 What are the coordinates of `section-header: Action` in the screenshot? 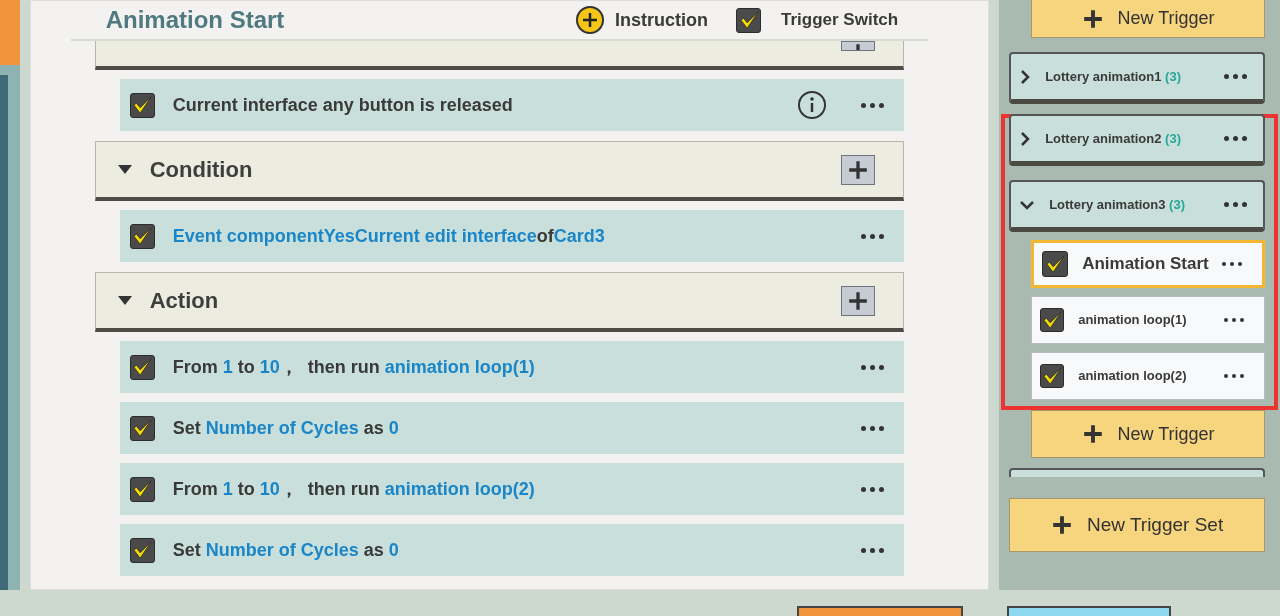 It's located at (499, 302).